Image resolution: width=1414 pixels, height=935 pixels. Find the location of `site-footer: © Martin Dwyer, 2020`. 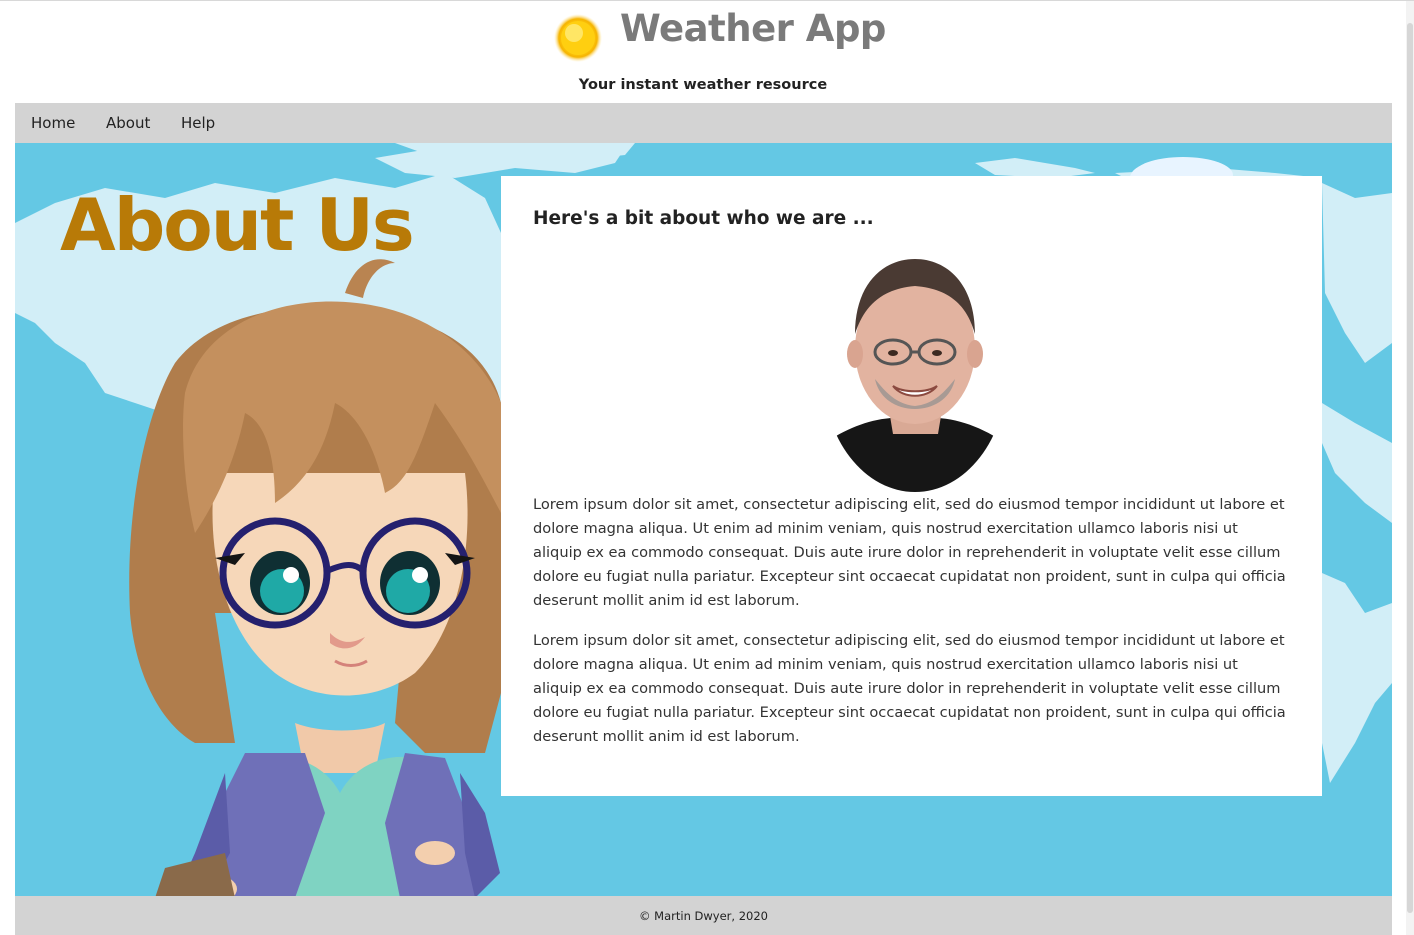

site-footer: © Martin Dwyer, 2020 is located at coordinates (703, 915).